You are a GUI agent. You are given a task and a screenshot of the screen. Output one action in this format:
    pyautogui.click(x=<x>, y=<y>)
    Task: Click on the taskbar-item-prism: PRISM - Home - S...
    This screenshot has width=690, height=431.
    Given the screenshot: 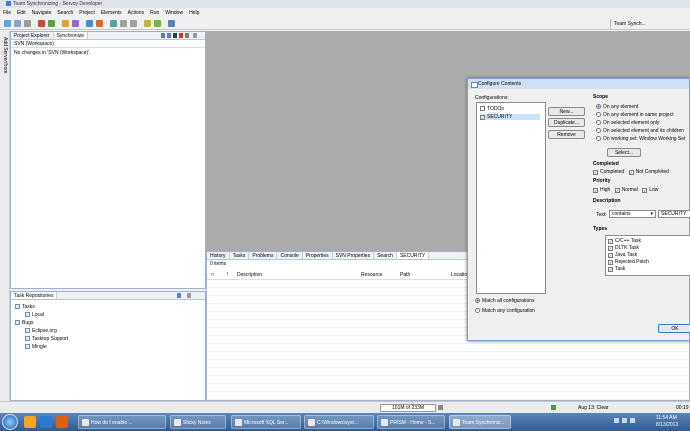 What is the action you would take?
    pyautogui.click(x=411, y=422)
    